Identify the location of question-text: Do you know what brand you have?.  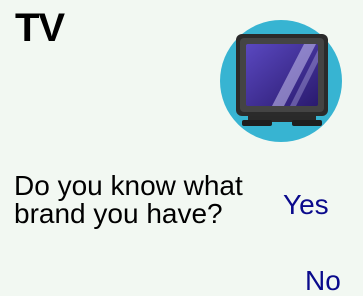
(128, 199).